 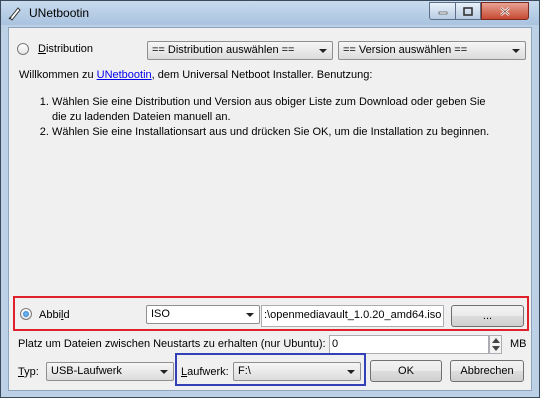 What do you see at coordinates (223, 50) in the screenshot?
I see `distribution-select-value: == Distribution auswählen ==` at bounding box center [223, 50].